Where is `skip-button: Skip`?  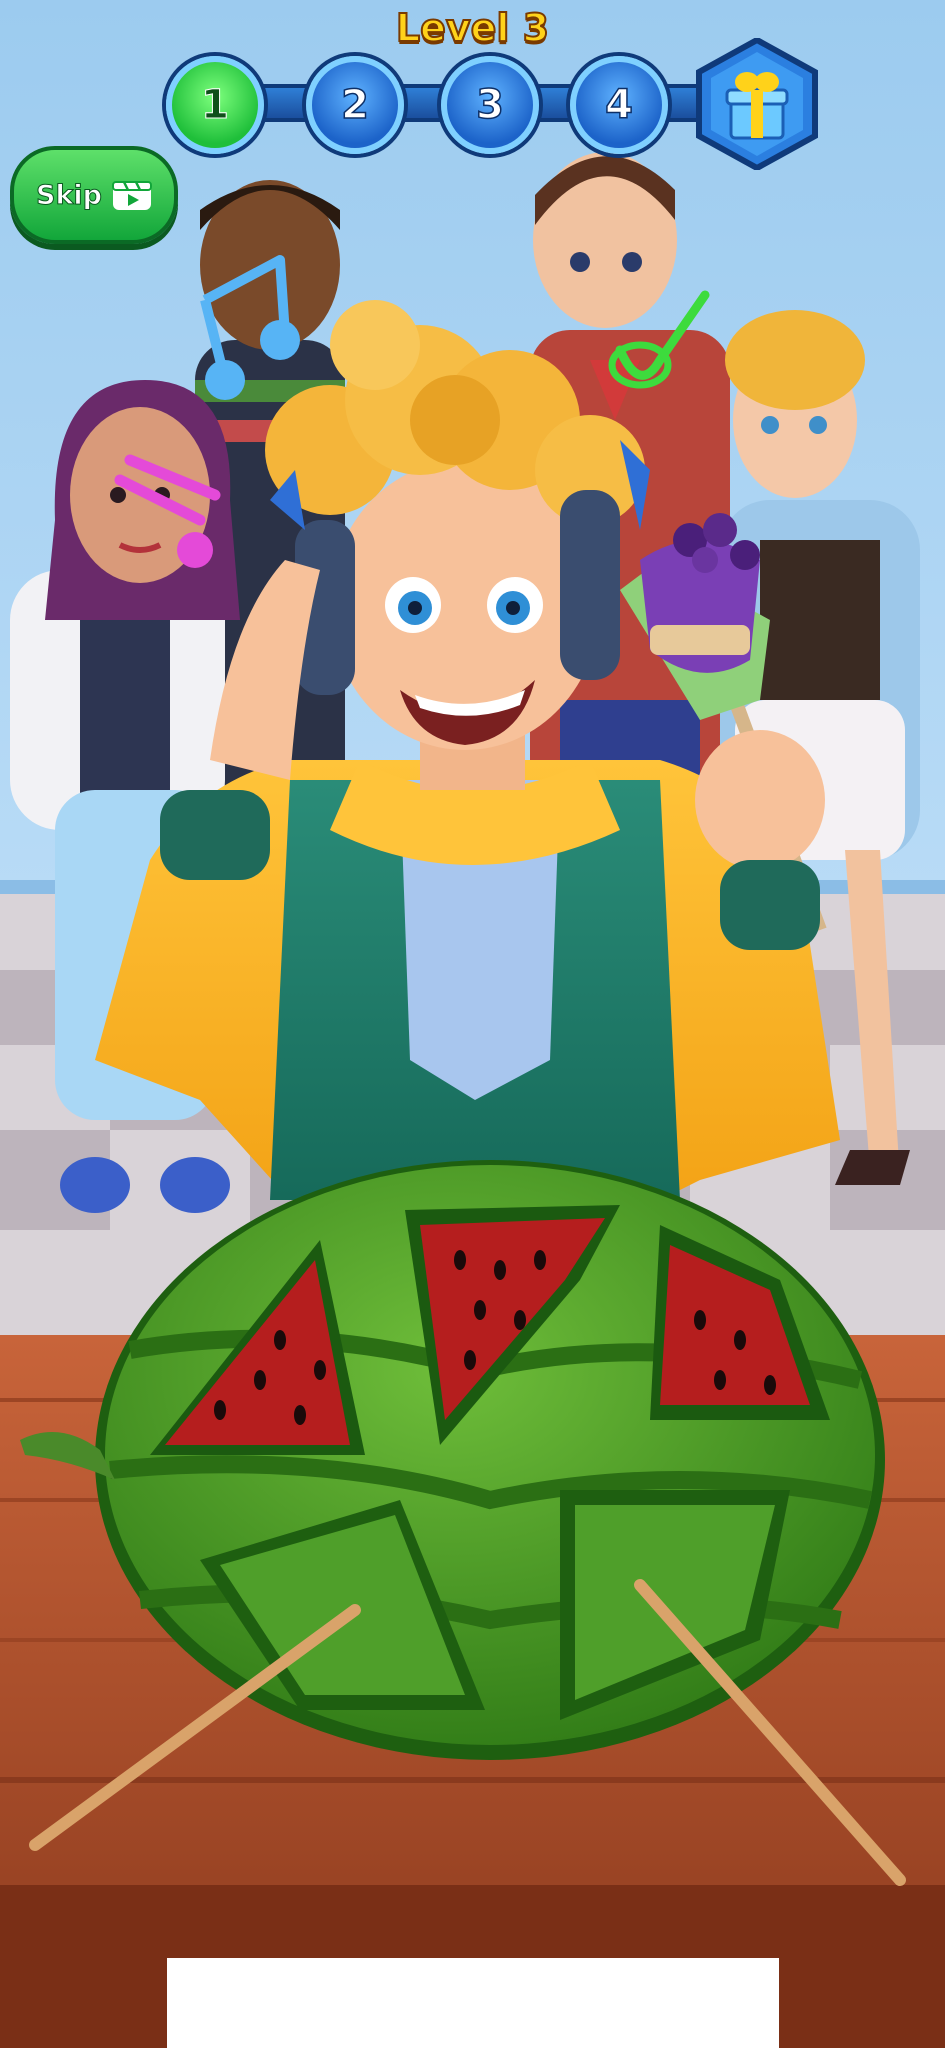 skip-button: Skip is located at coordinates (94, 195).